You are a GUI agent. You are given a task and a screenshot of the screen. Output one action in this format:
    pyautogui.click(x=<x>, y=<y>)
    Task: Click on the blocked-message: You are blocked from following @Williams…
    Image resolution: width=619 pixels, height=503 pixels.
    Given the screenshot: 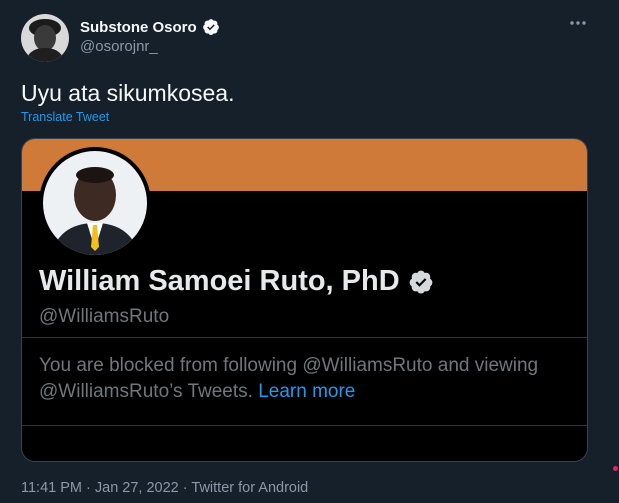 What is the action you would take?
    pyautogui.click(x=306, y=379)
    